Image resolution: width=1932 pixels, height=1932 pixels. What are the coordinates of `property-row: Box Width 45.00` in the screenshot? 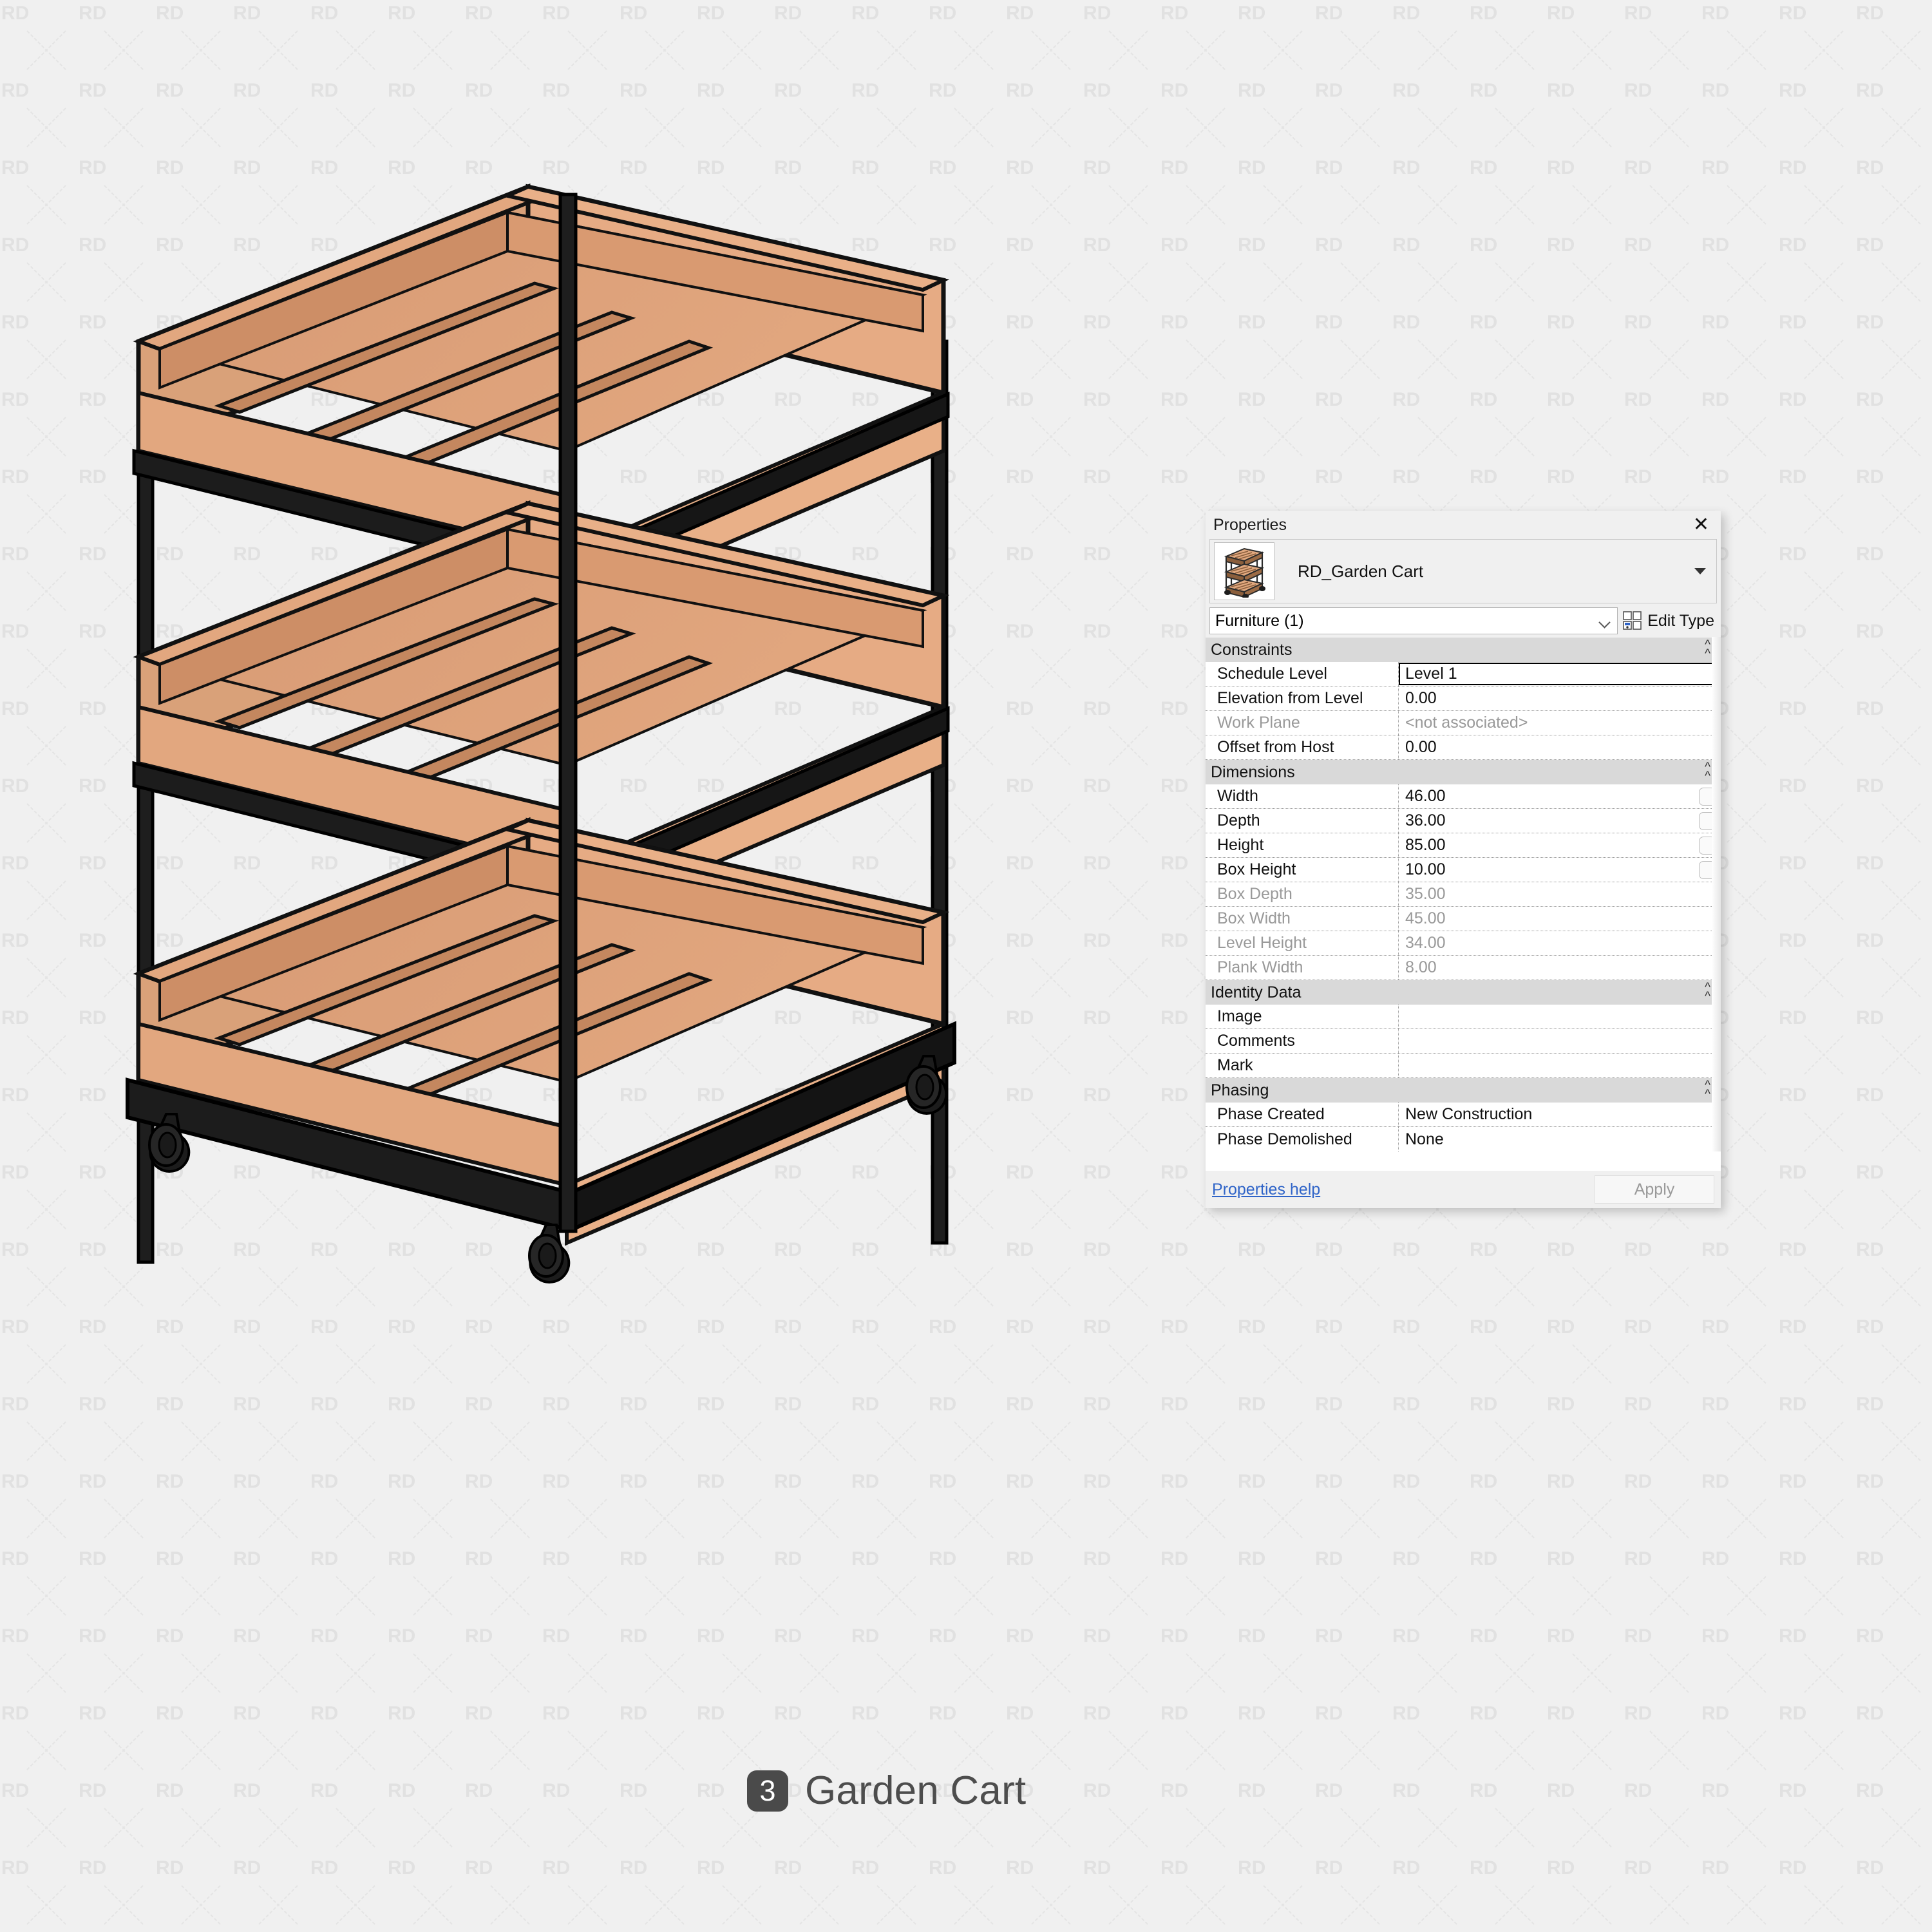 It's located at (1463, 919).